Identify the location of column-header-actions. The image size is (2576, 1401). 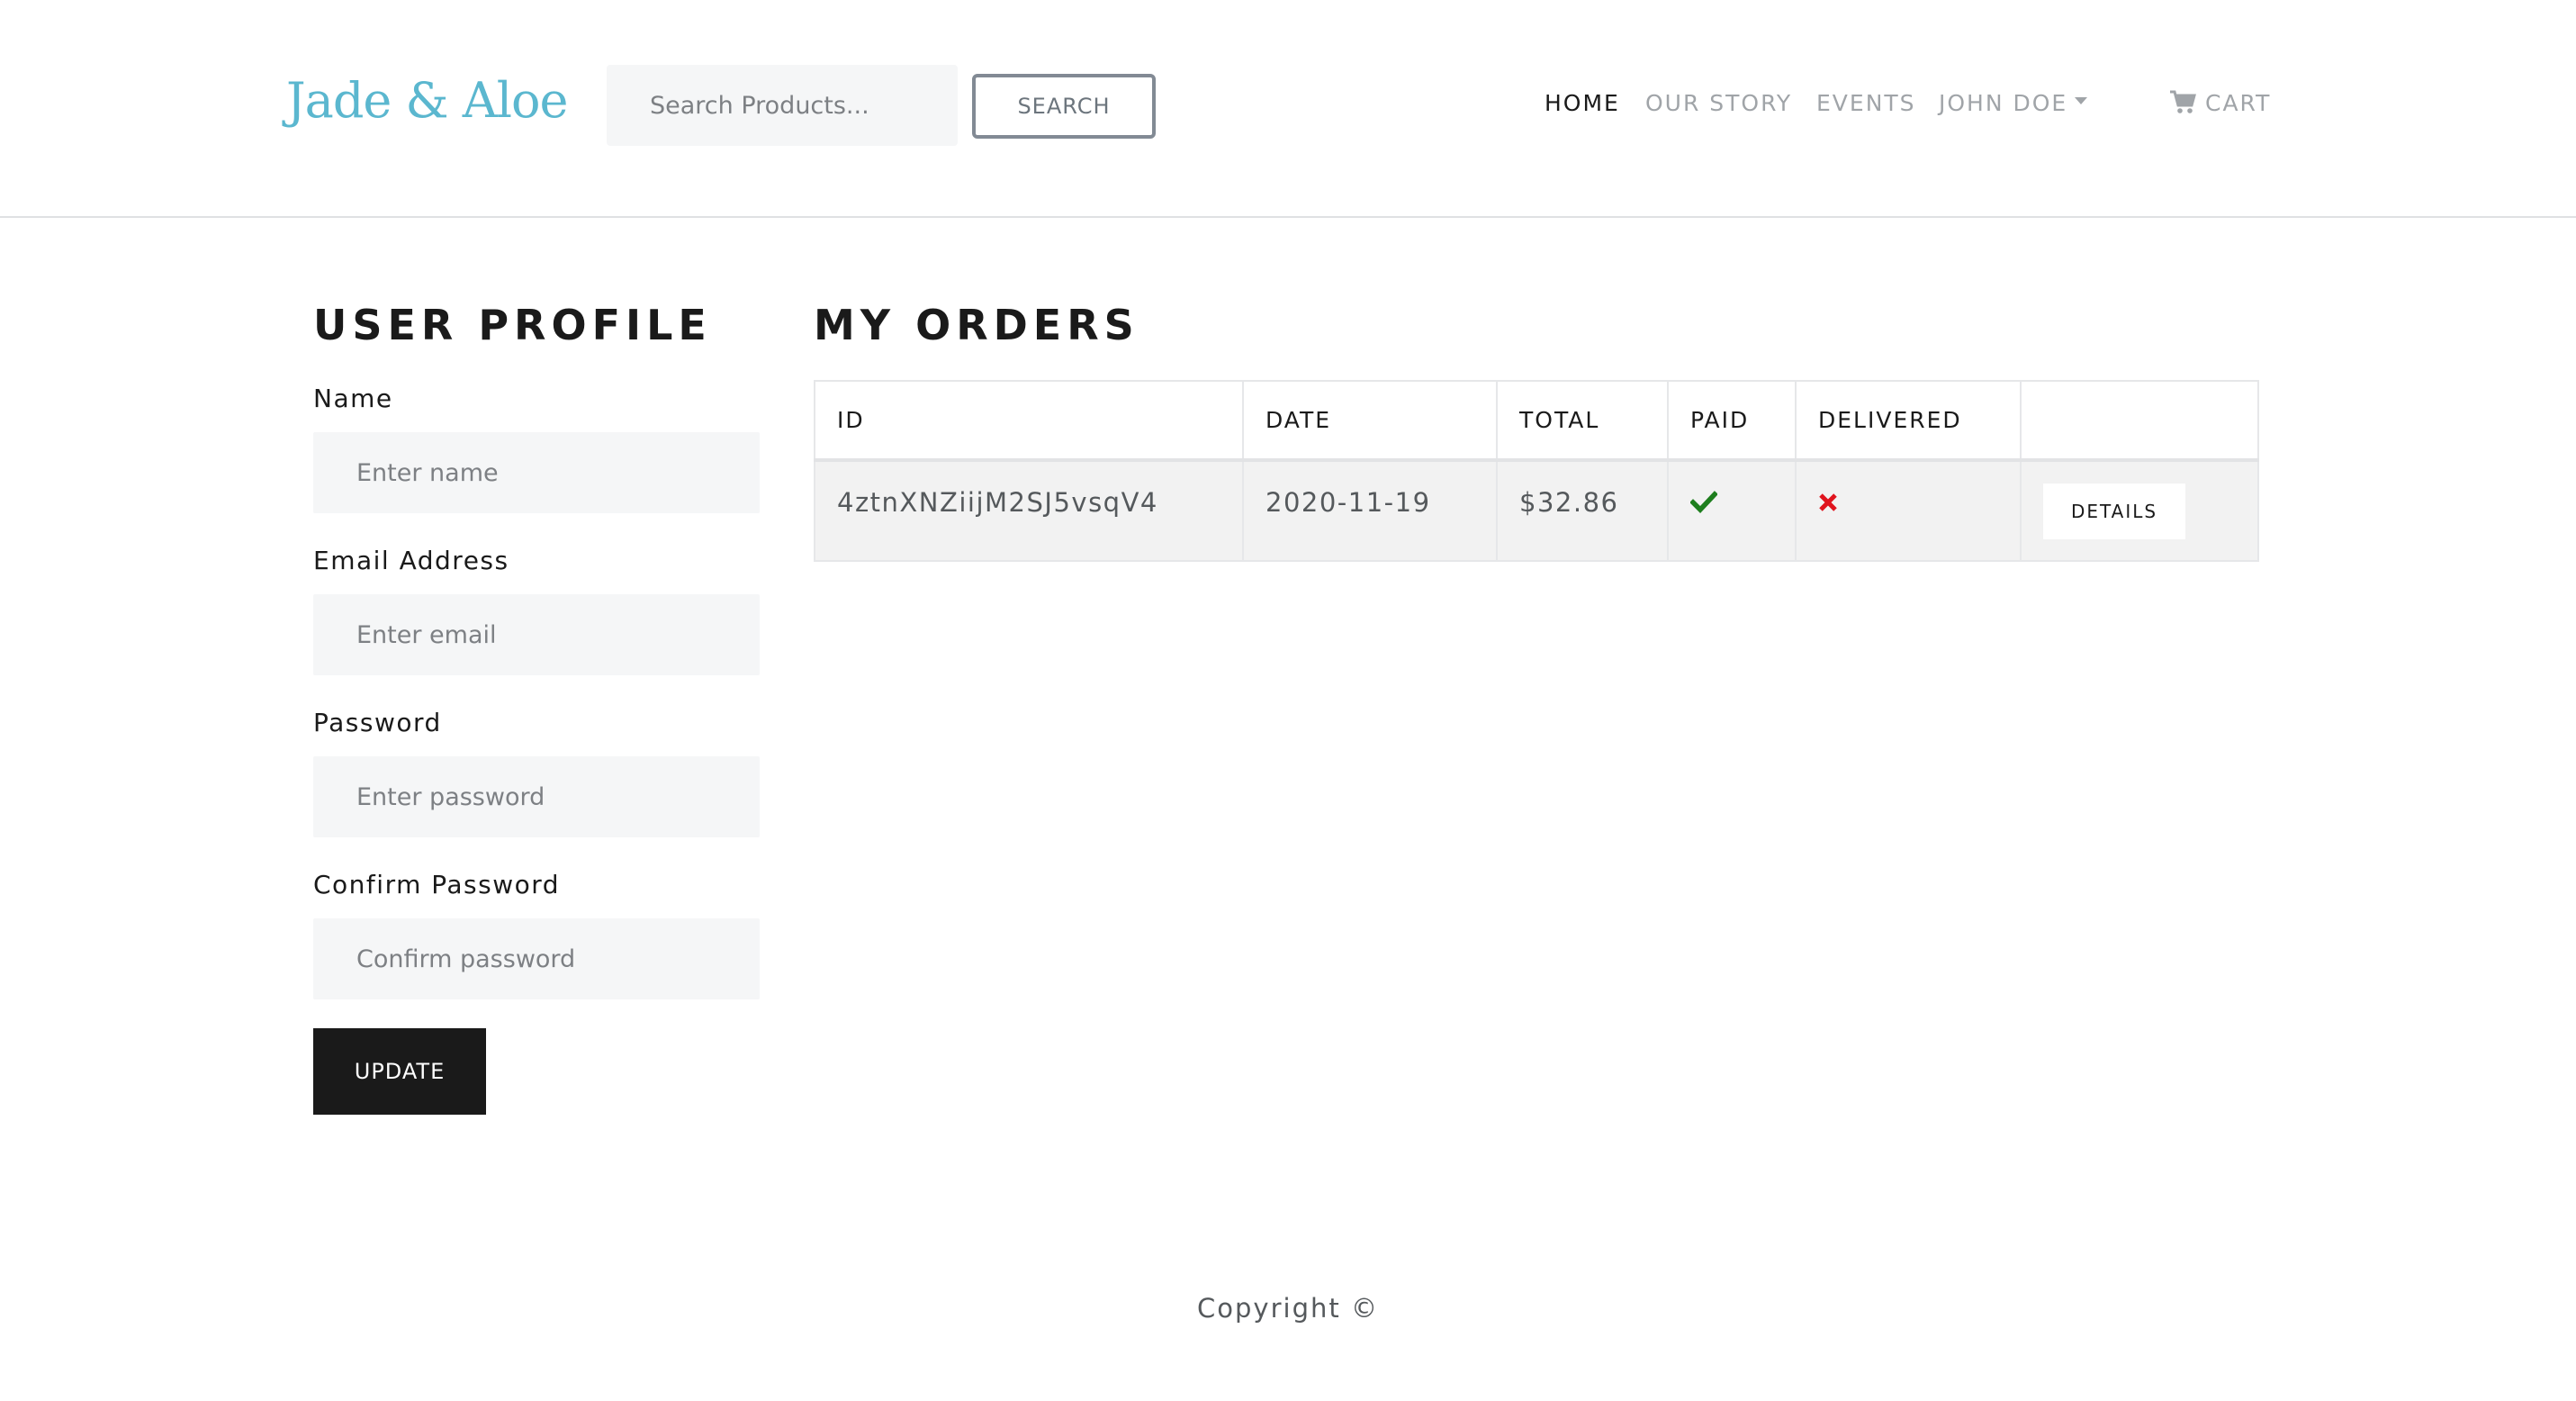
(2139, 421).